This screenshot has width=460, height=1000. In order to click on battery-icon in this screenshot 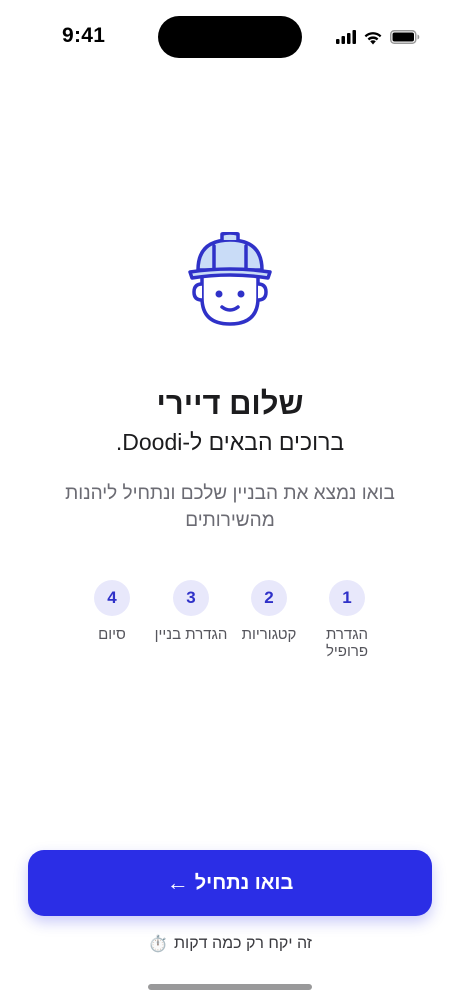, I will do `click(405, 37)`.